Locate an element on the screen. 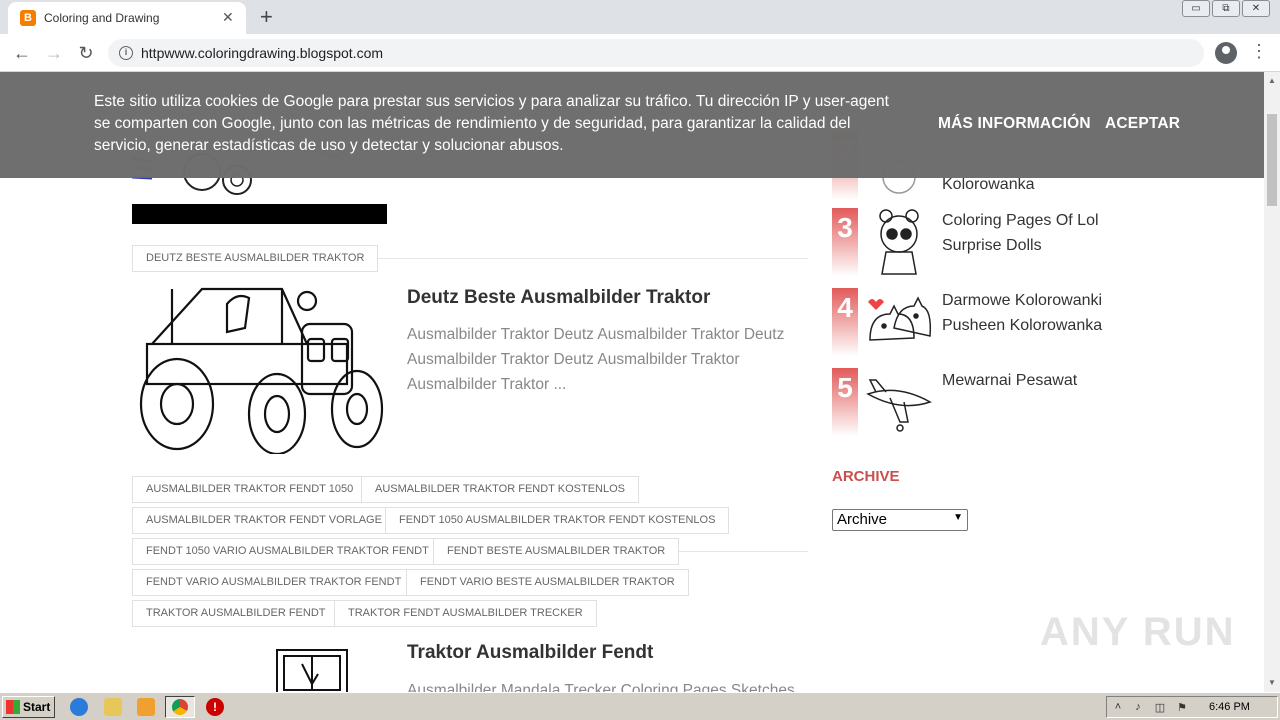 The image size is (1280, 720). window-controls: ▭ ⧉ ✕ is located at coordinates (1226, 8).